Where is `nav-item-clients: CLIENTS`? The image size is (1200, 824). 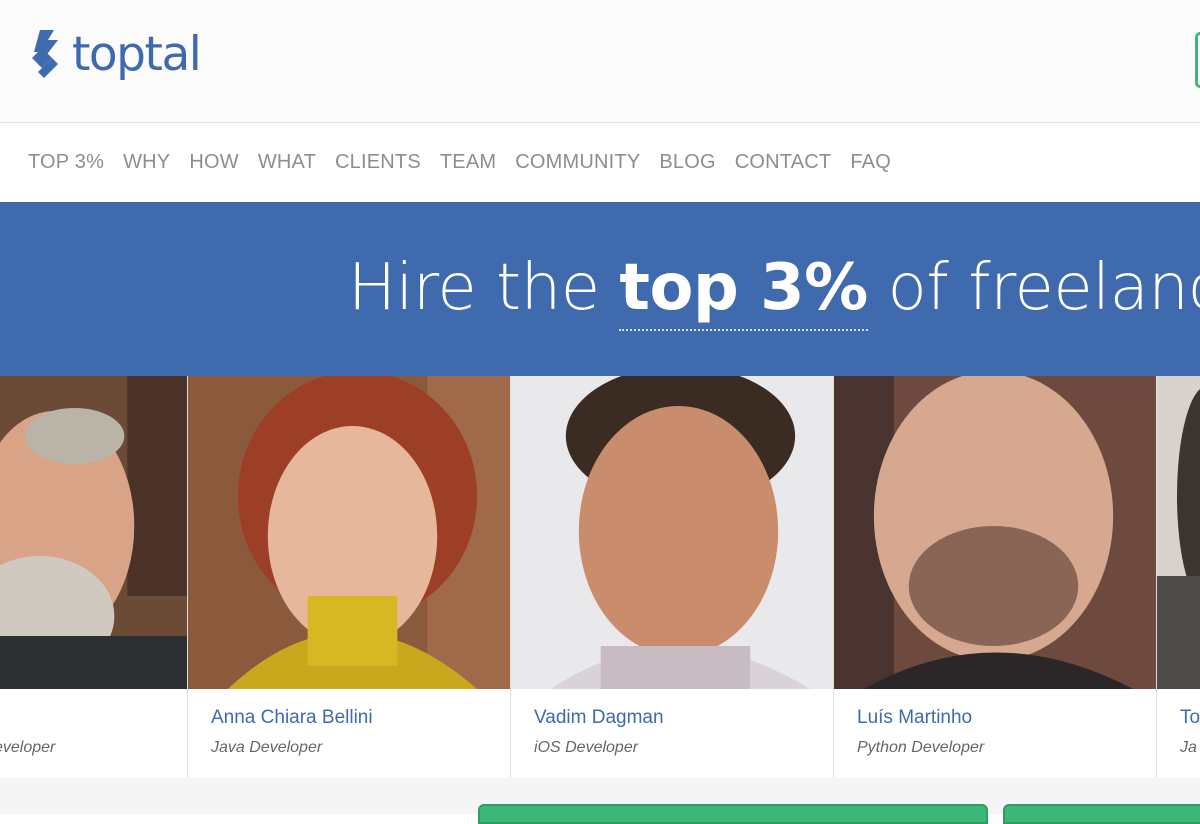
nav-item-clients: CLIENTS is located at coordinates (378, 162).